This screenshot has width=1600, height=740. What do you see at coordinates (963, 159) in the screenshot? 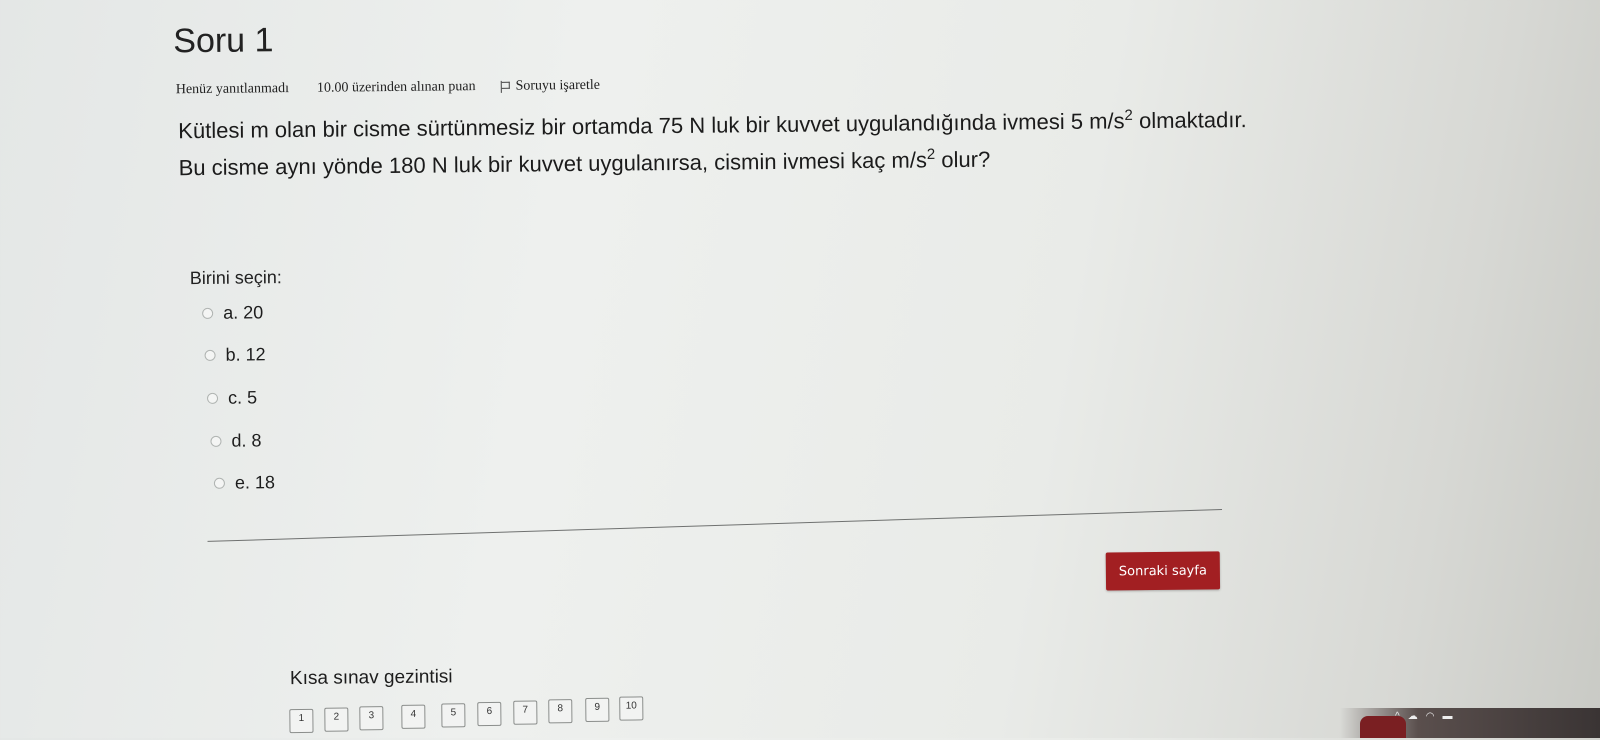
I see `question-text-part-3: olur?` at bounding box center [963, 159].